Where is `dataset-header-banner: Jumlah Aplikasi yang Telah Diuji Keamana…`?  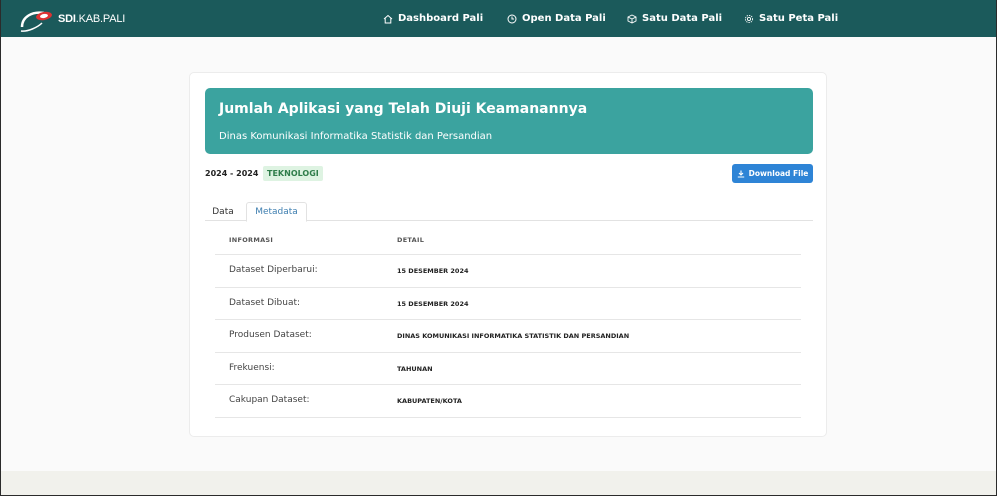
dataset-header-banner: Jumlah Aplikasi yang Telah Diuji Keamana… is located at coordinates (509, 121).